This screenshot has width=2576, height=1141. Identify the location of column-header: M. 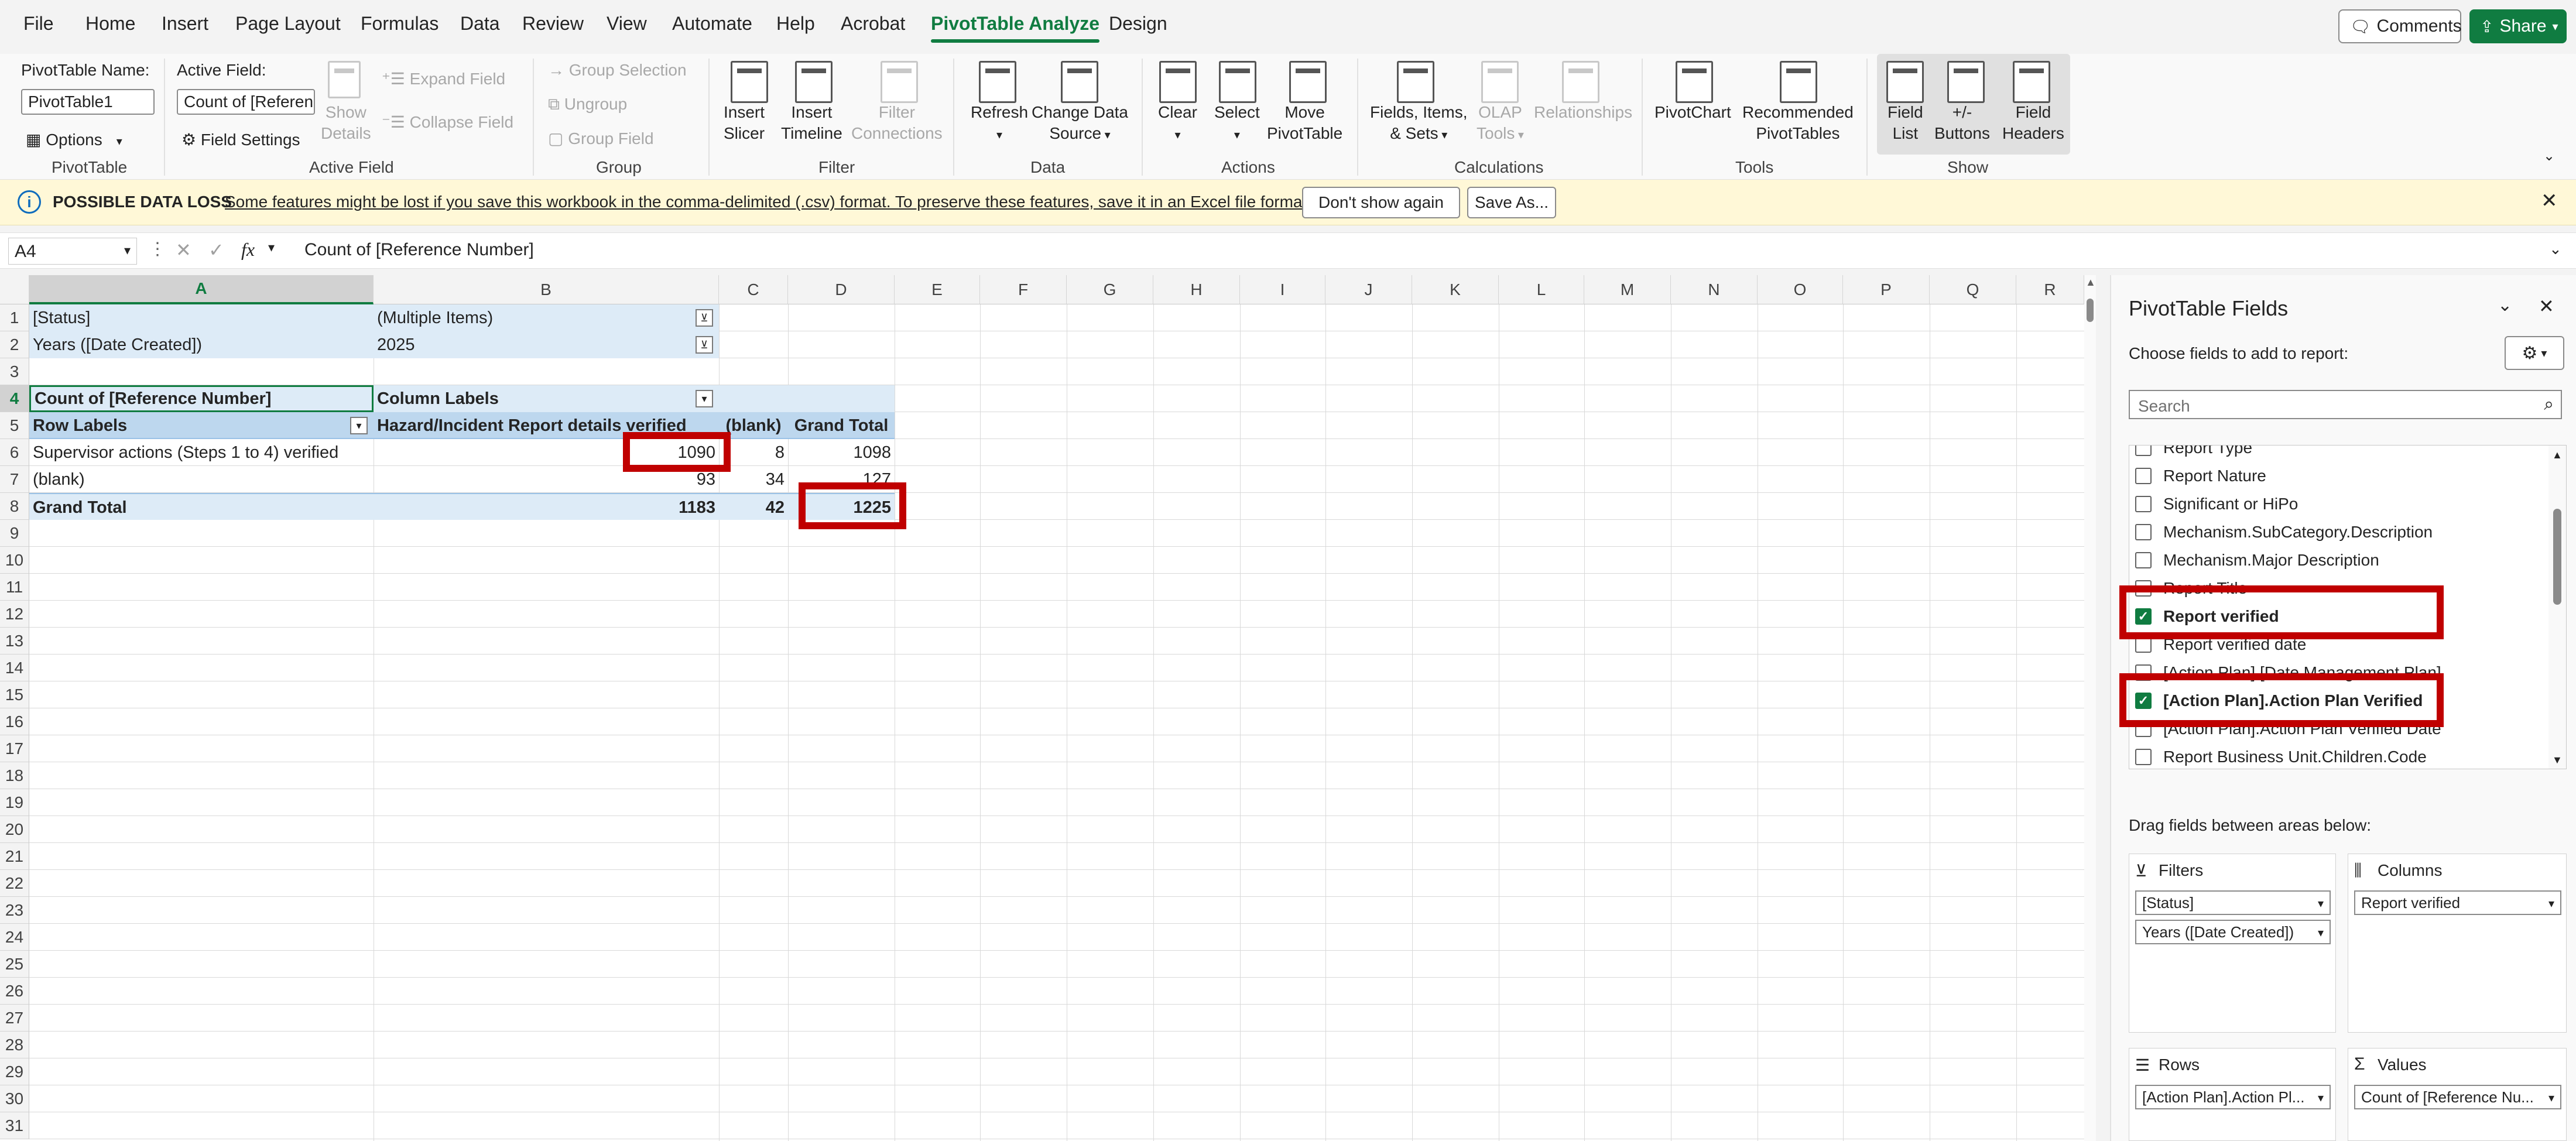
(1627, 289).